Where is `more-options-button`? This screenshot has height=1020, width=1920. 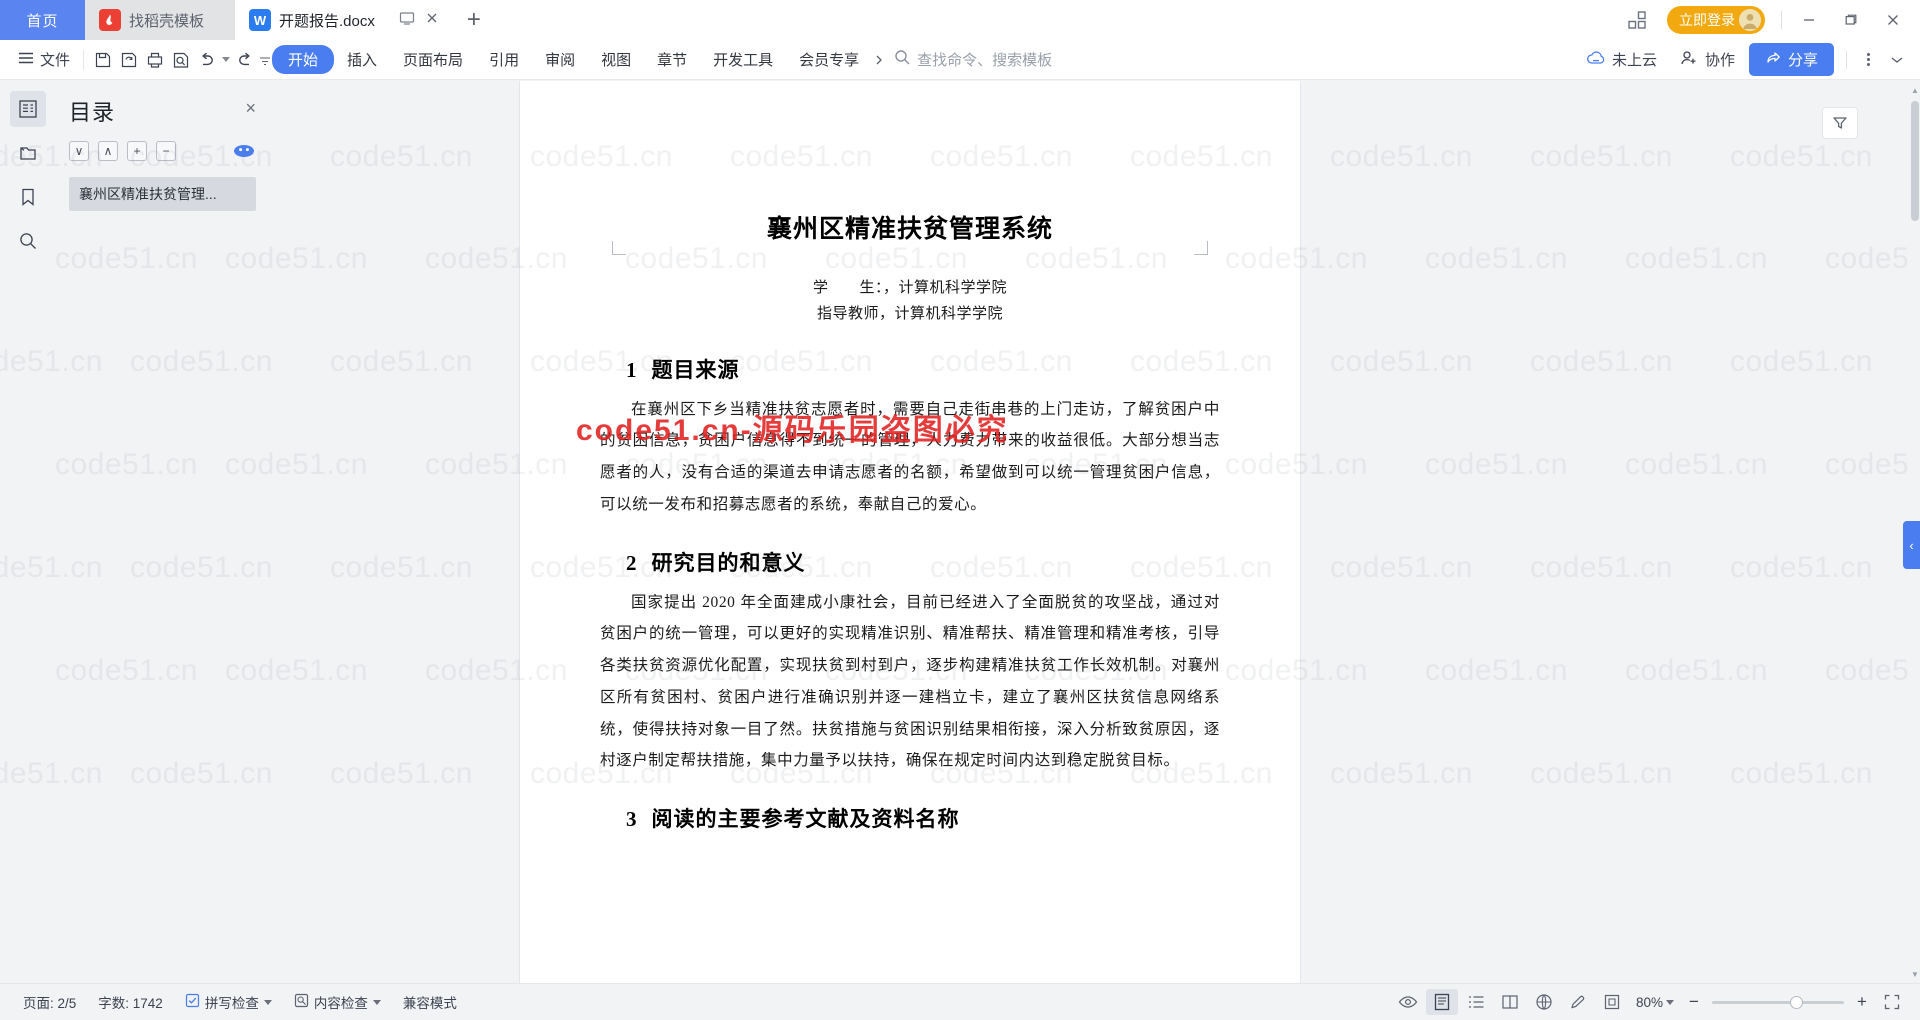 more-options-button is located at coordinates (1868, 59).